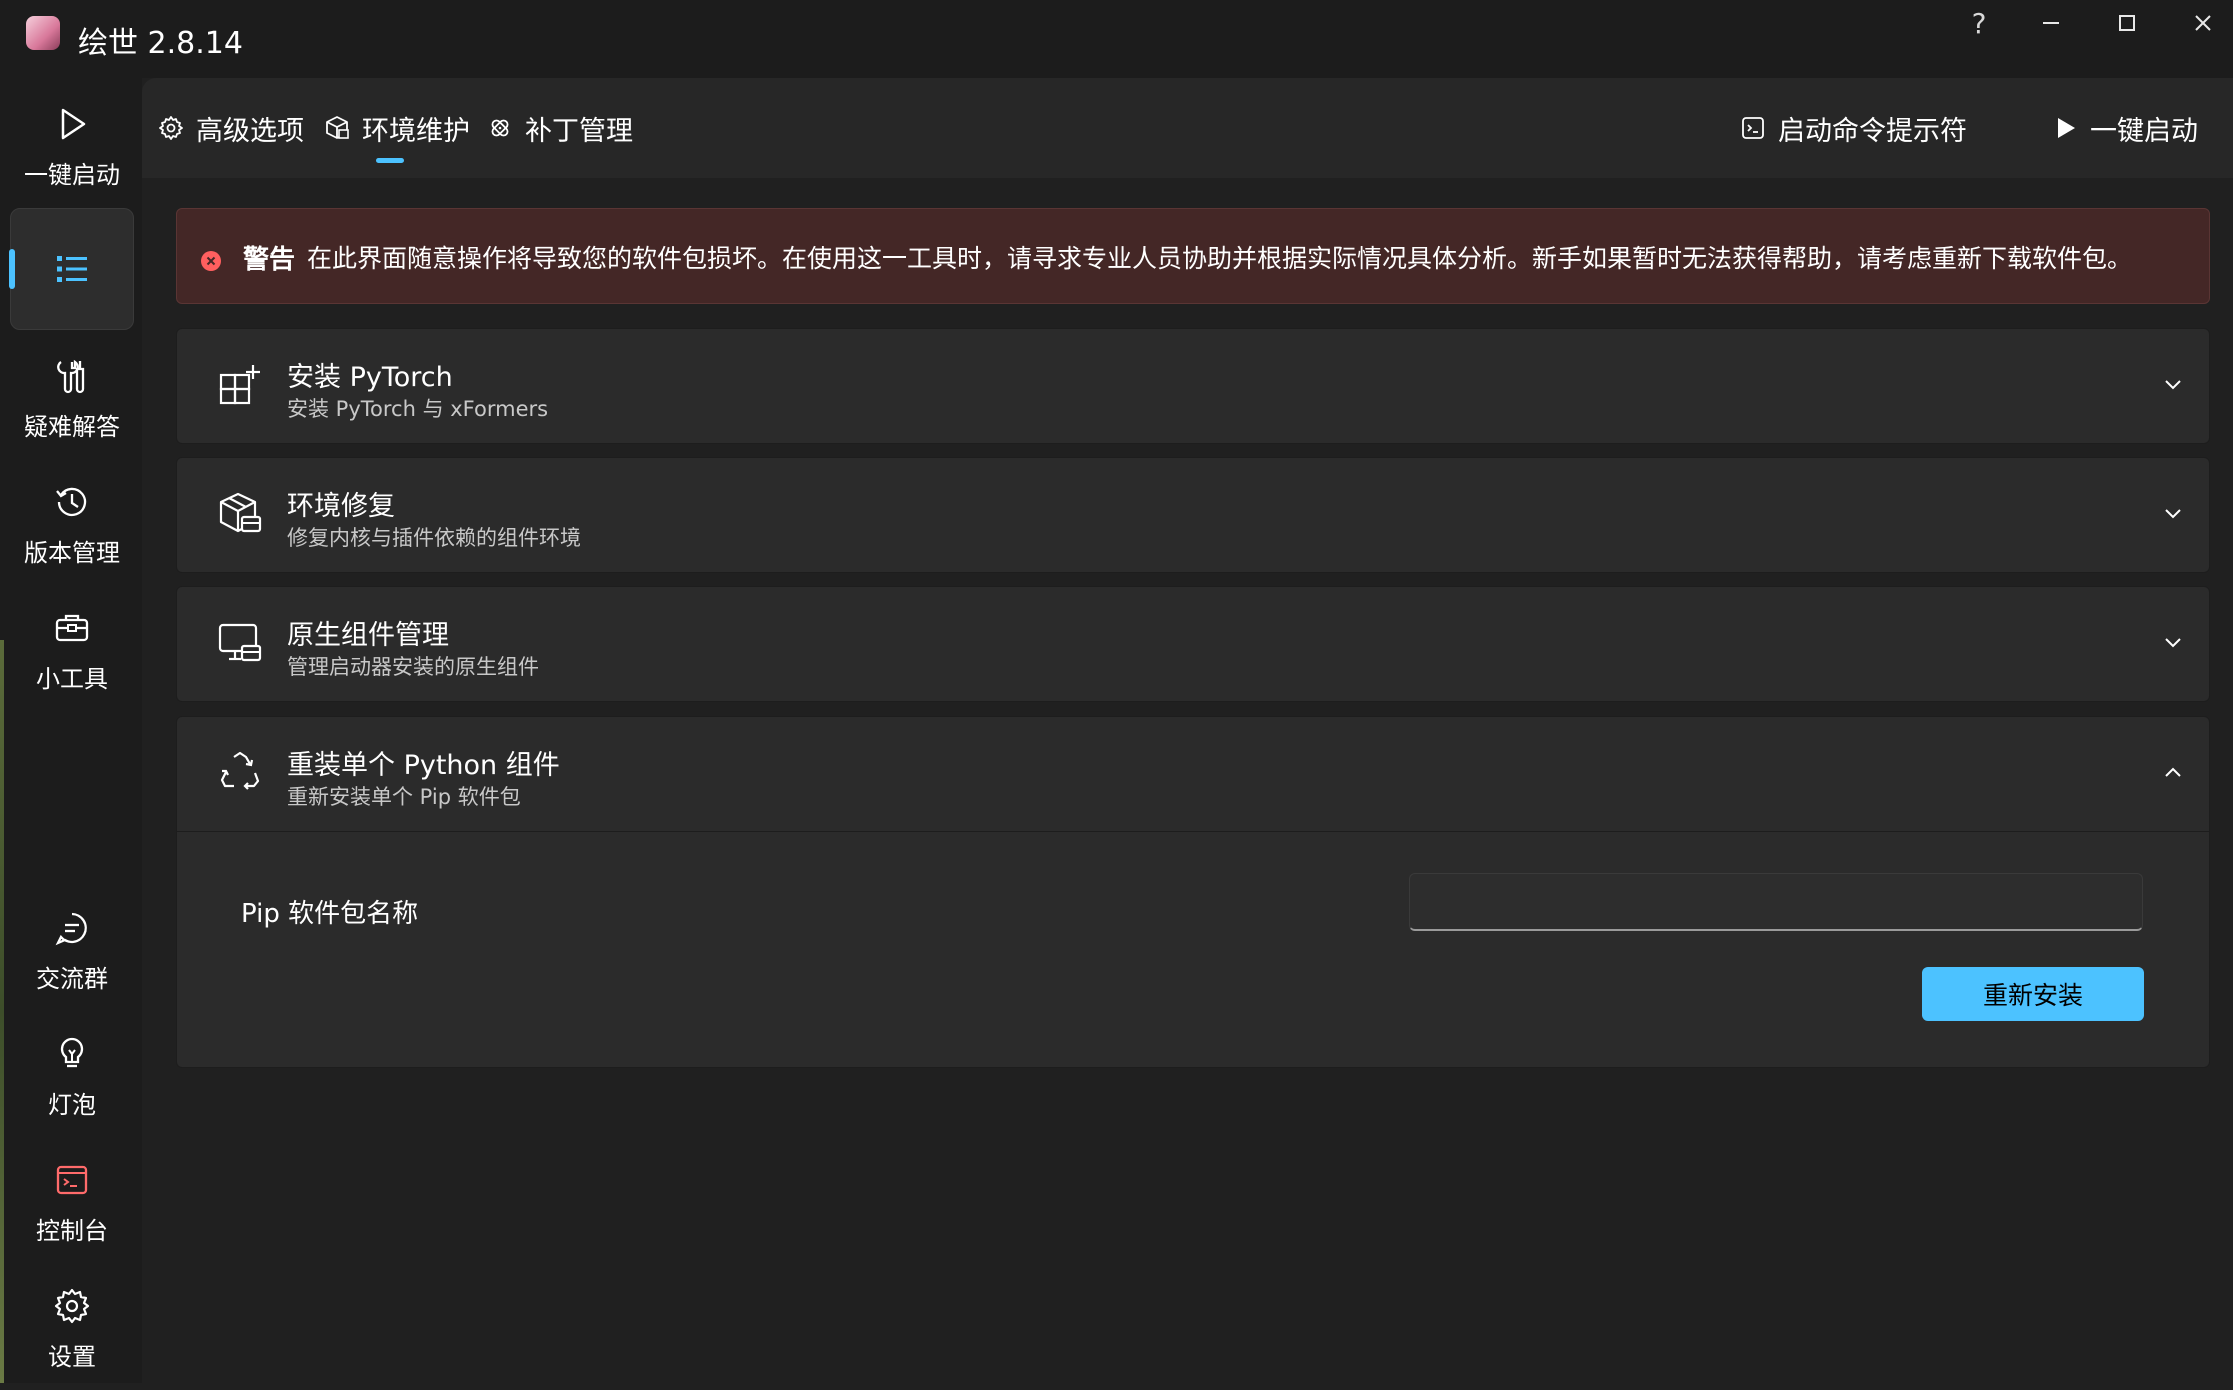 This screenshot has height=1390, width=2233. I want to click on history-icon, so click(71, 501).